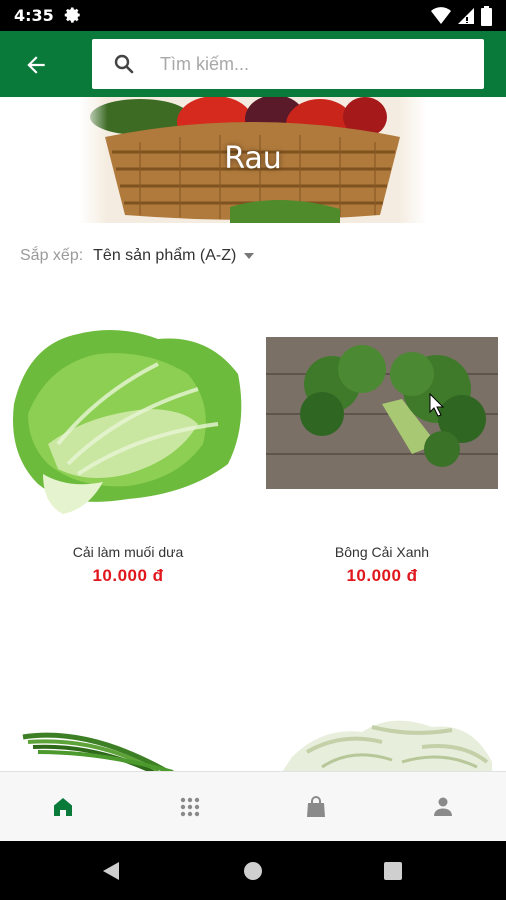 This screenshot has height=900, width=506. Describe the element at coordinates (165, 255) in the screenshot. I see `sort-selected-value: Tên sản phẩm (A-Z)` at that location.